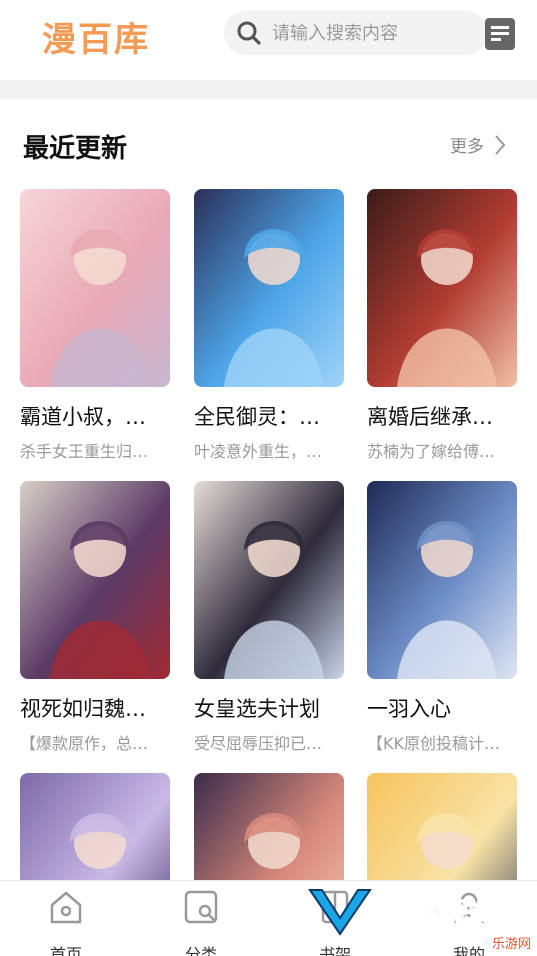 This screenshot has width=537, height=956. What do you see at coordinates (96, 40) in the screenshot?
I see `app-logo: 漫百库` at bounding box center [96, 40].